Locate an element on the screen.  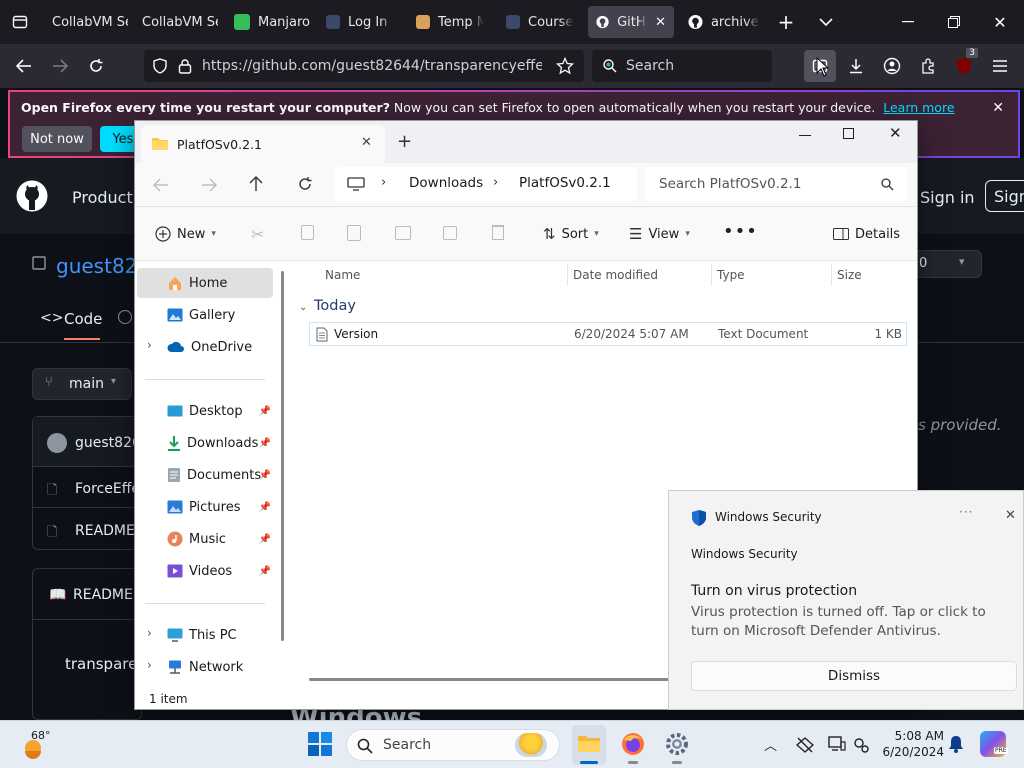
extensions-icon is located at coordinates (928, 66).